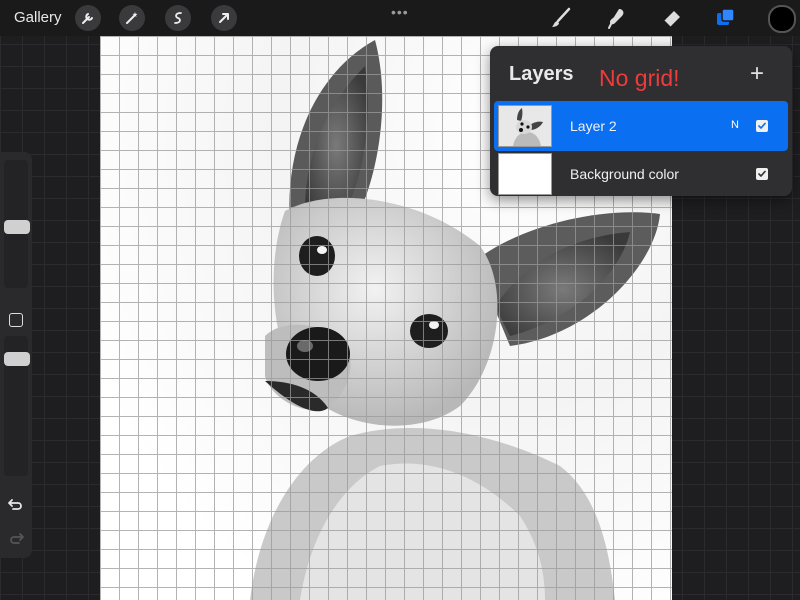 The height and width of the screenshot is (600, 800). Describe the element at coordinates (757, 74) in the screenshot. I see `add-layer-button: +` at that location.